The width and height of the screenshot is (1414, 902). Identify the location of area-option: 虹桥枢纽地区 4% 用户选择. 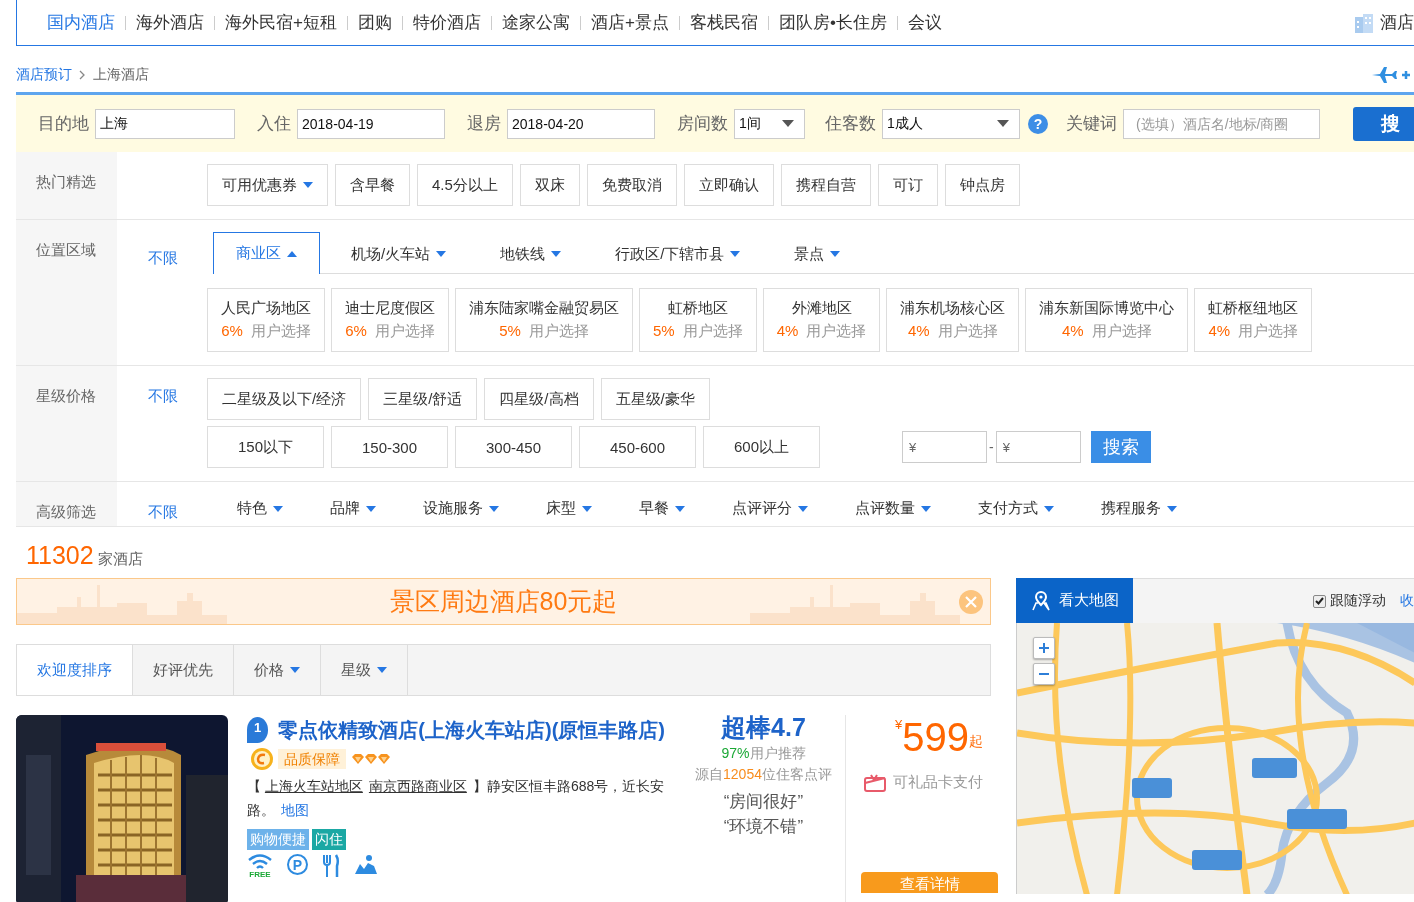
(1253, 320).